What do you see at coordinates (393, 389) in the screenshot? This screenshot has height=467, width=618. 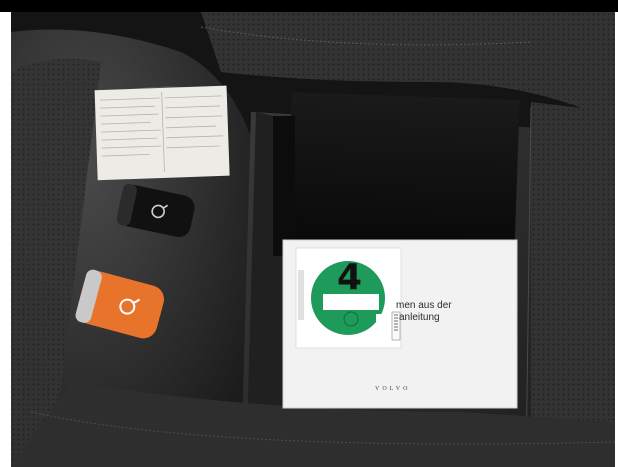 I see `manual-brand: VOLVO` at bounding box center [393, 389].